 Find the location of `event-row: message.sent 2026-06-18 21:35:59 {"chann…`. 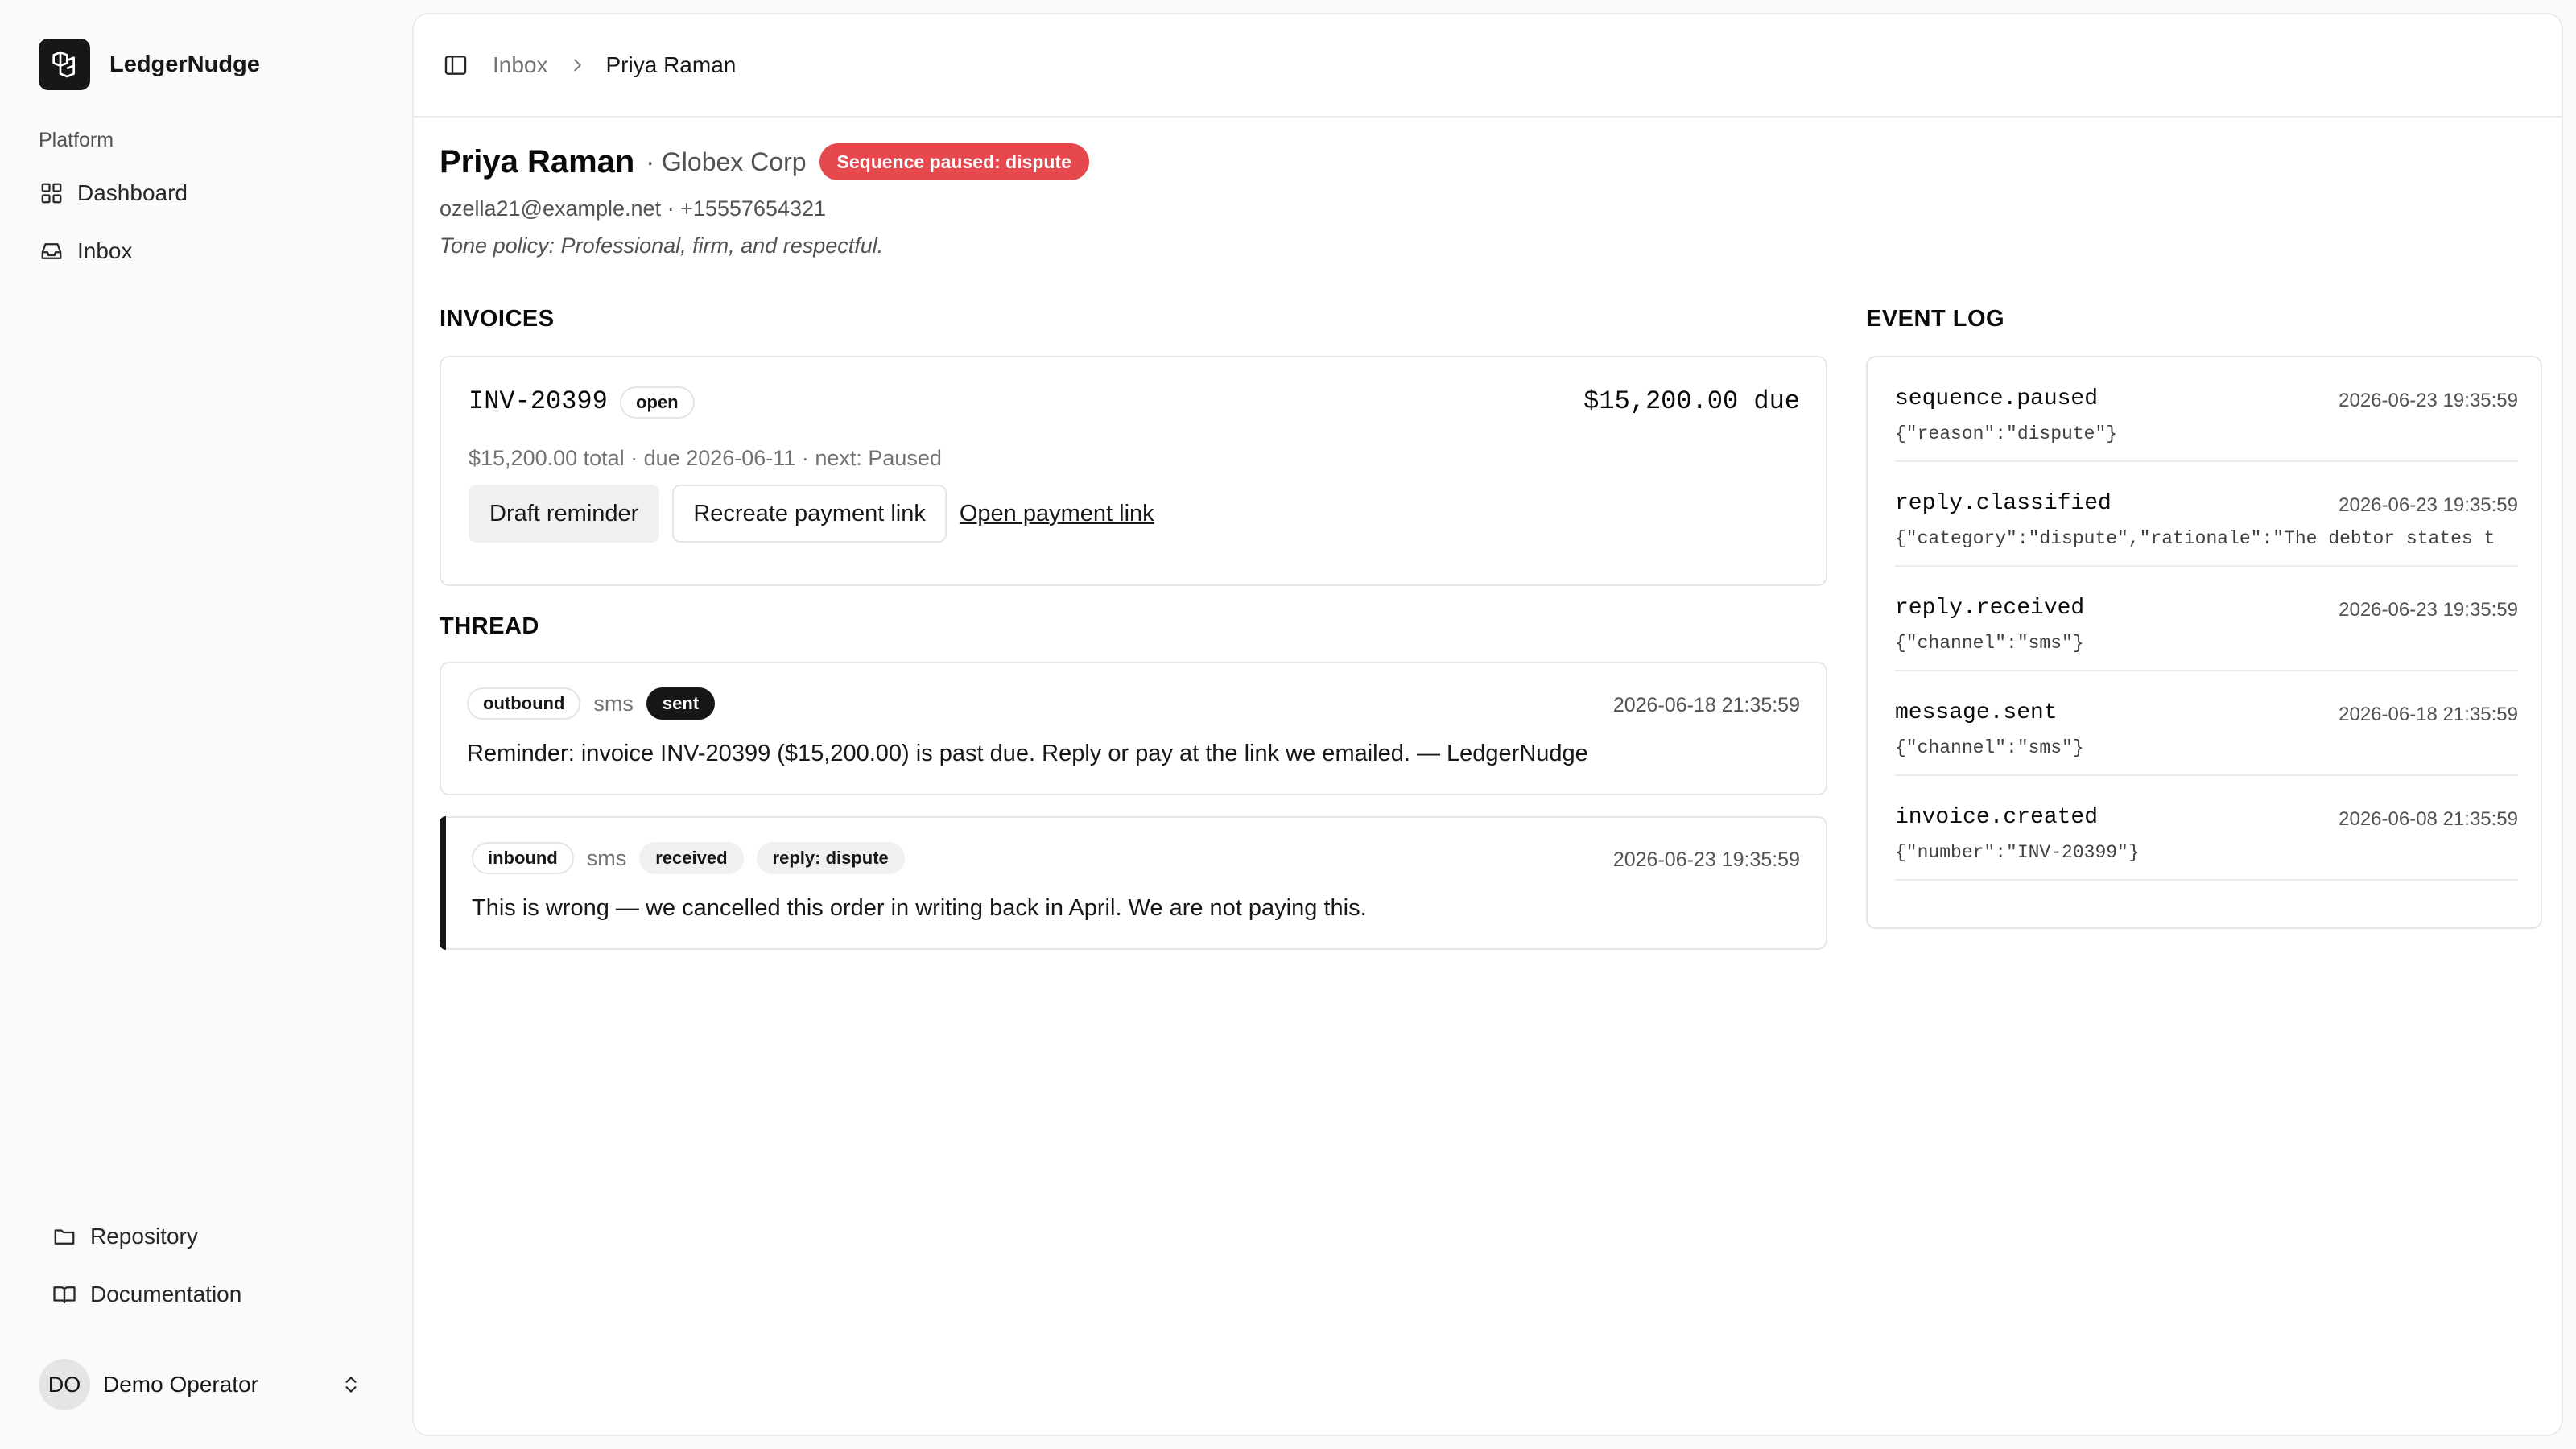

event-row: message.sent 2026-06-18 21:35:59 {"chann… is located at coordinates (2206, 723).